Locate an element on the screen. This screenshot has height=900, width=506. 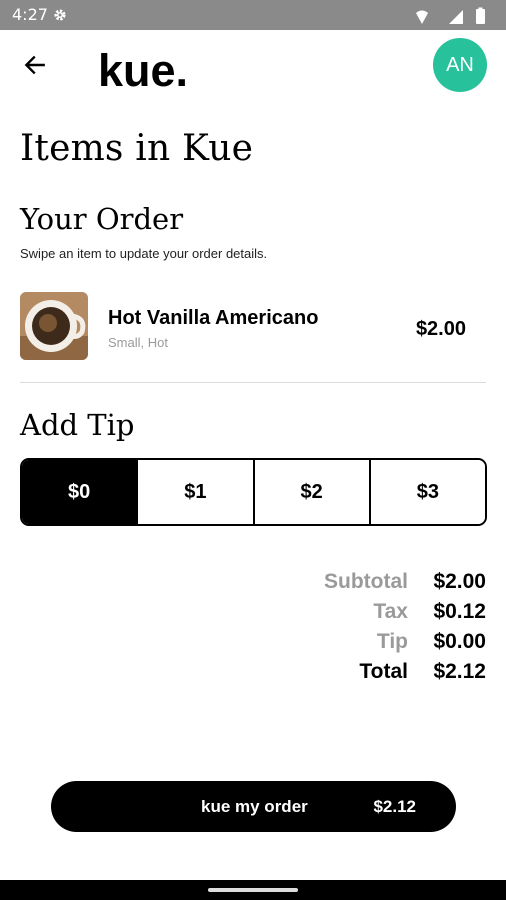
tip-heading: Add Tip is located at coordinates (77, 425).